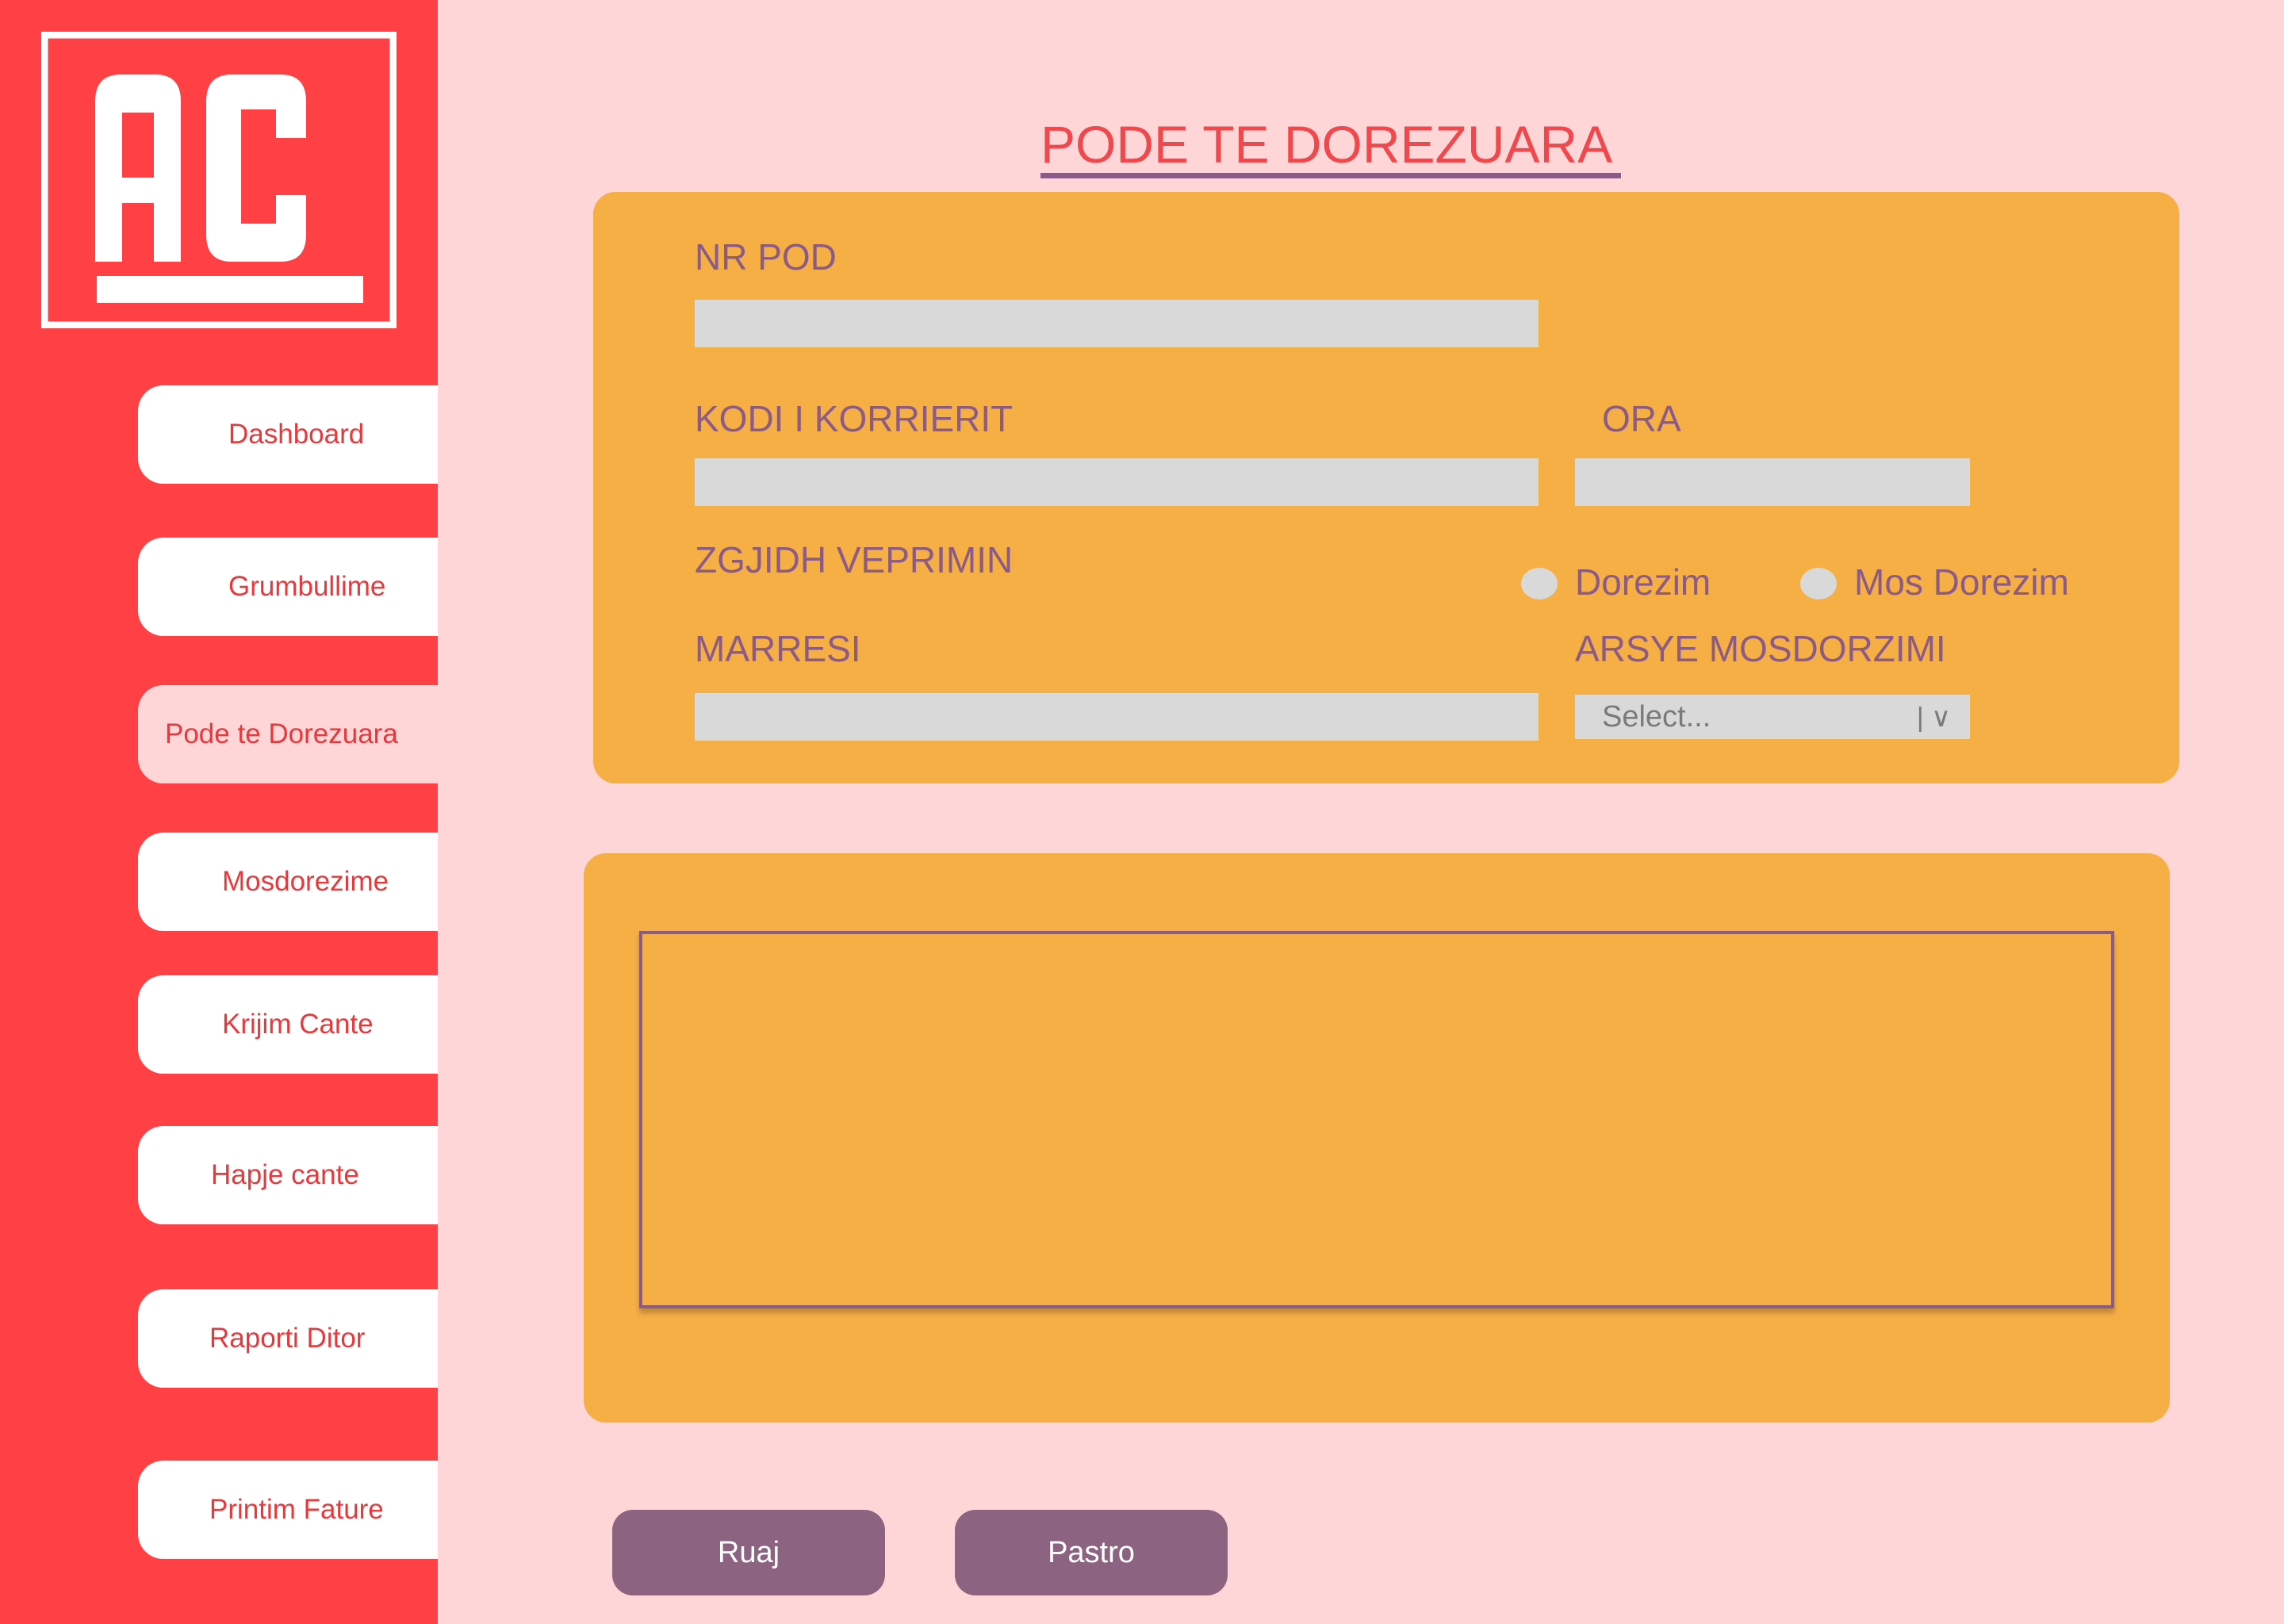 The image size is (2284, 1624). I want to click on radio-mos-dorezim-label: Mos Dorezim, so click(1961, 582).